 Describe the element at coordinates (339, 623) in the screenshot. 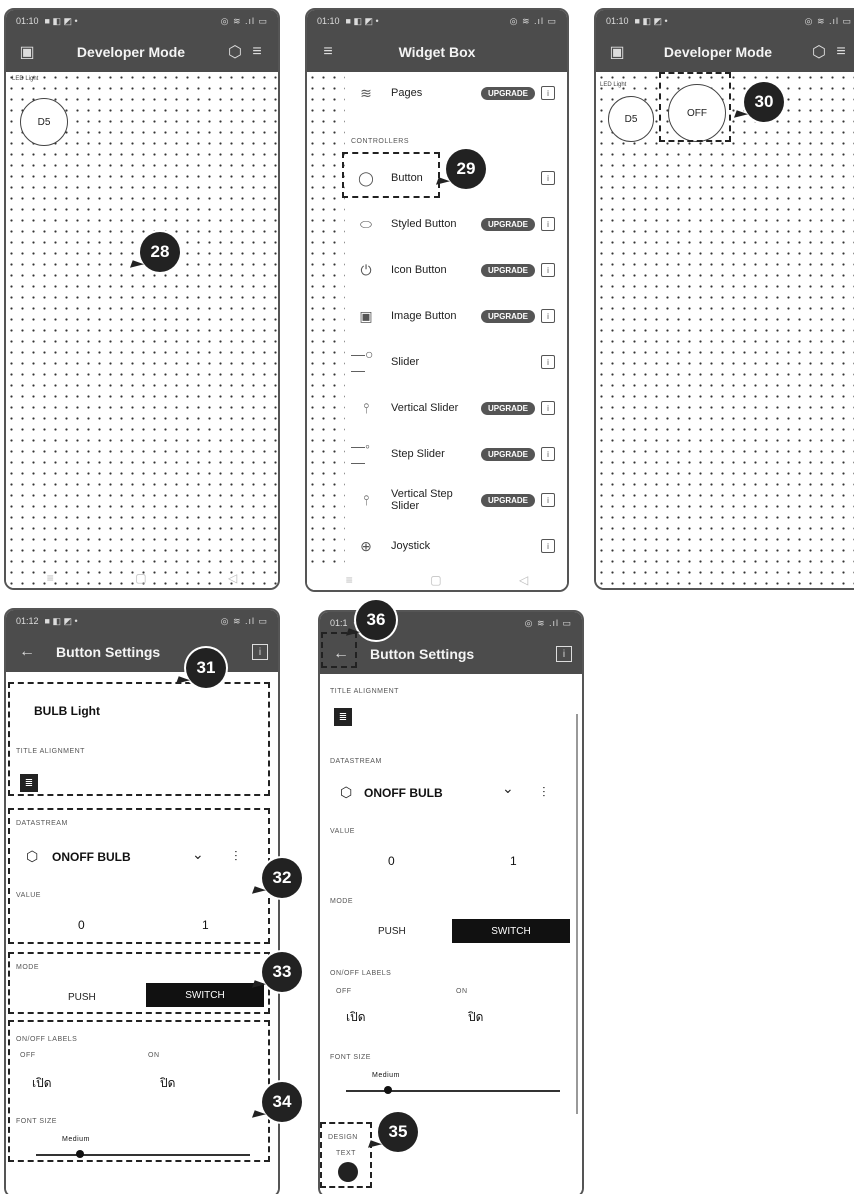

I see `status-time: 01:1` at that location.